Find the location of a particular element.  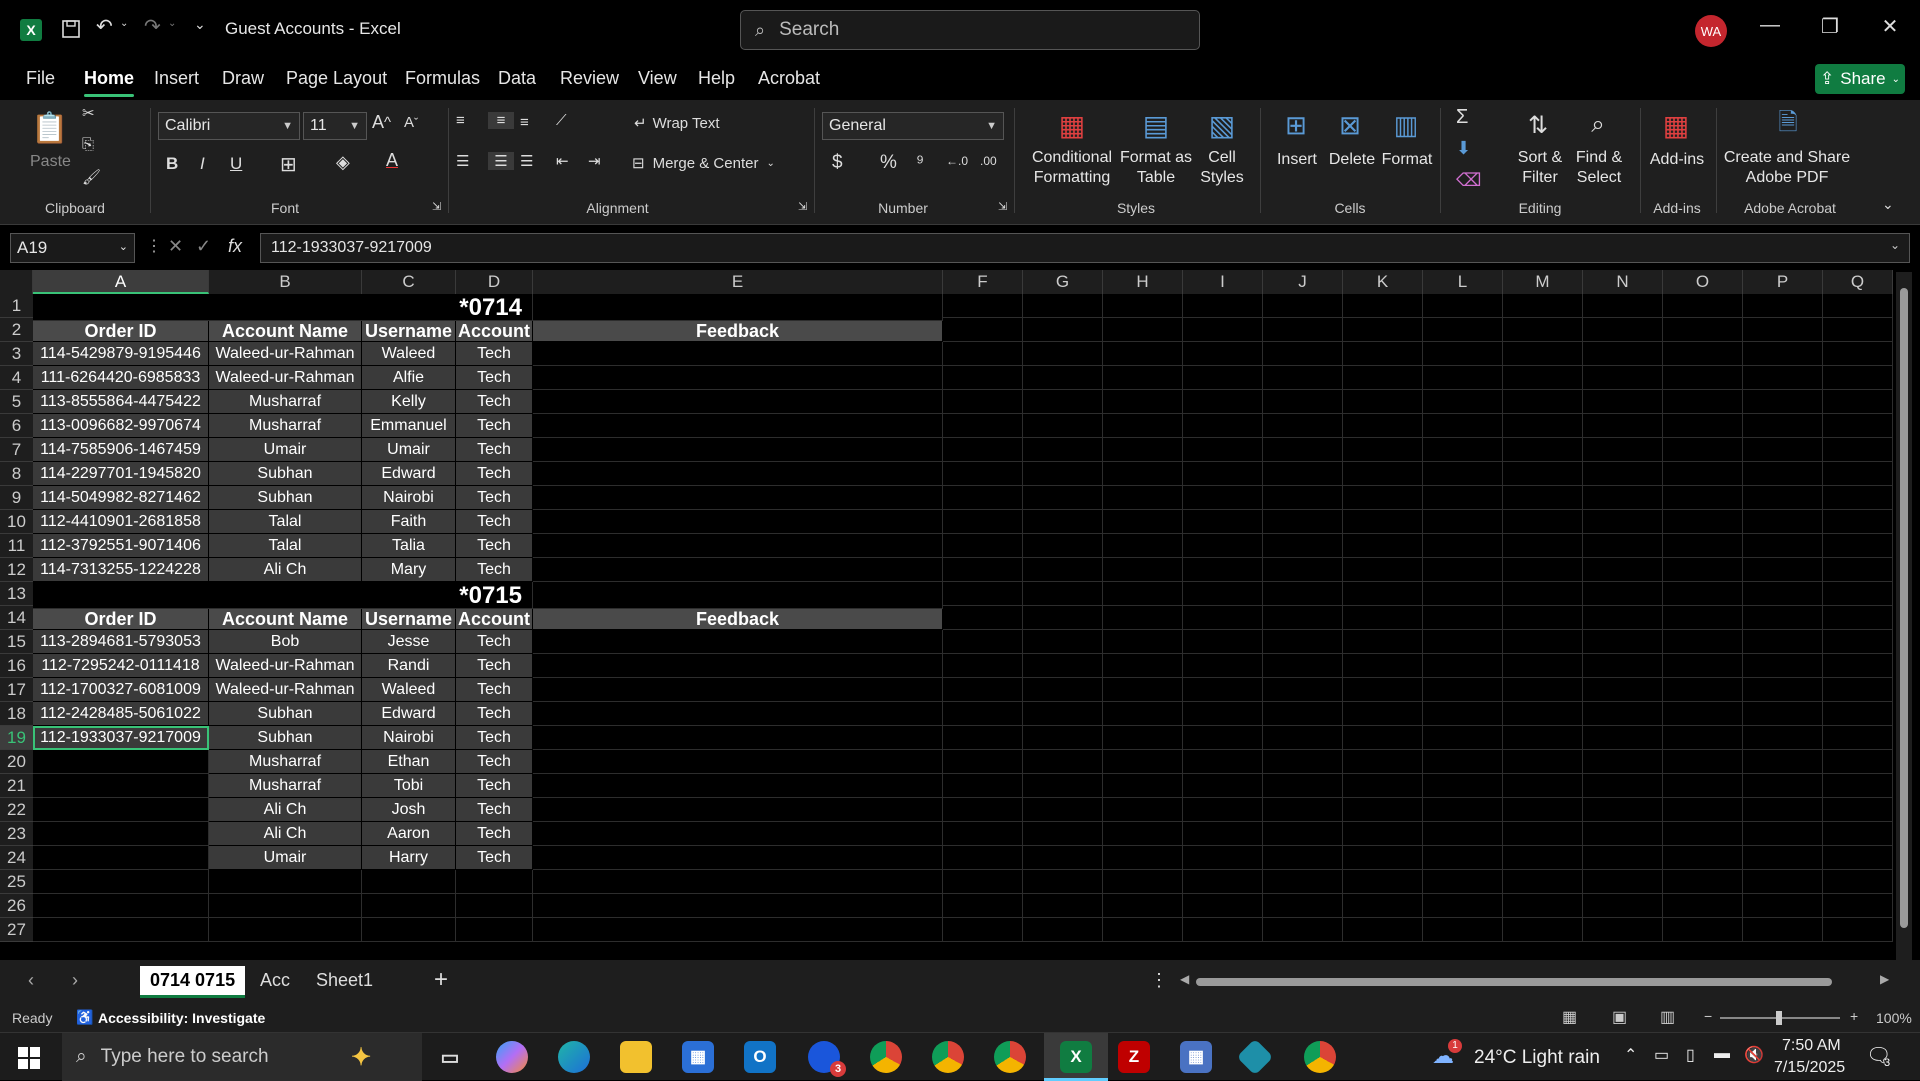

zoom-level: 100% is located at coordinates (1894, 1018).